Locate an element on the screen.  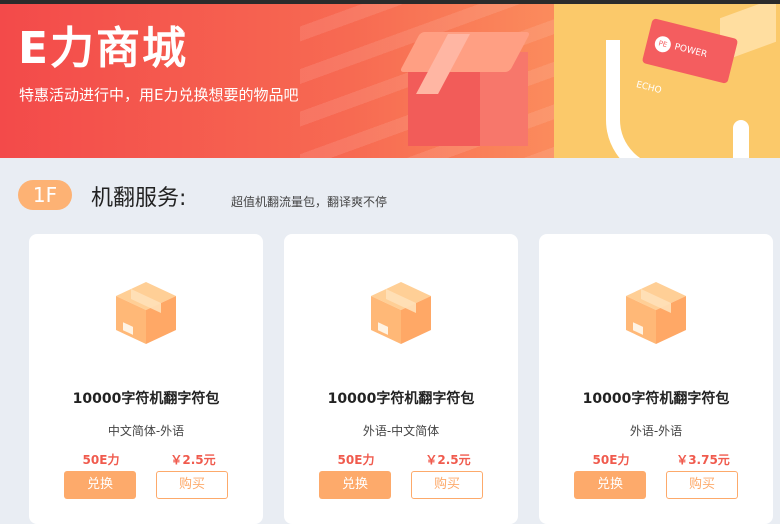
section-title: 机翻服务: is located at coordinates (139, 198).